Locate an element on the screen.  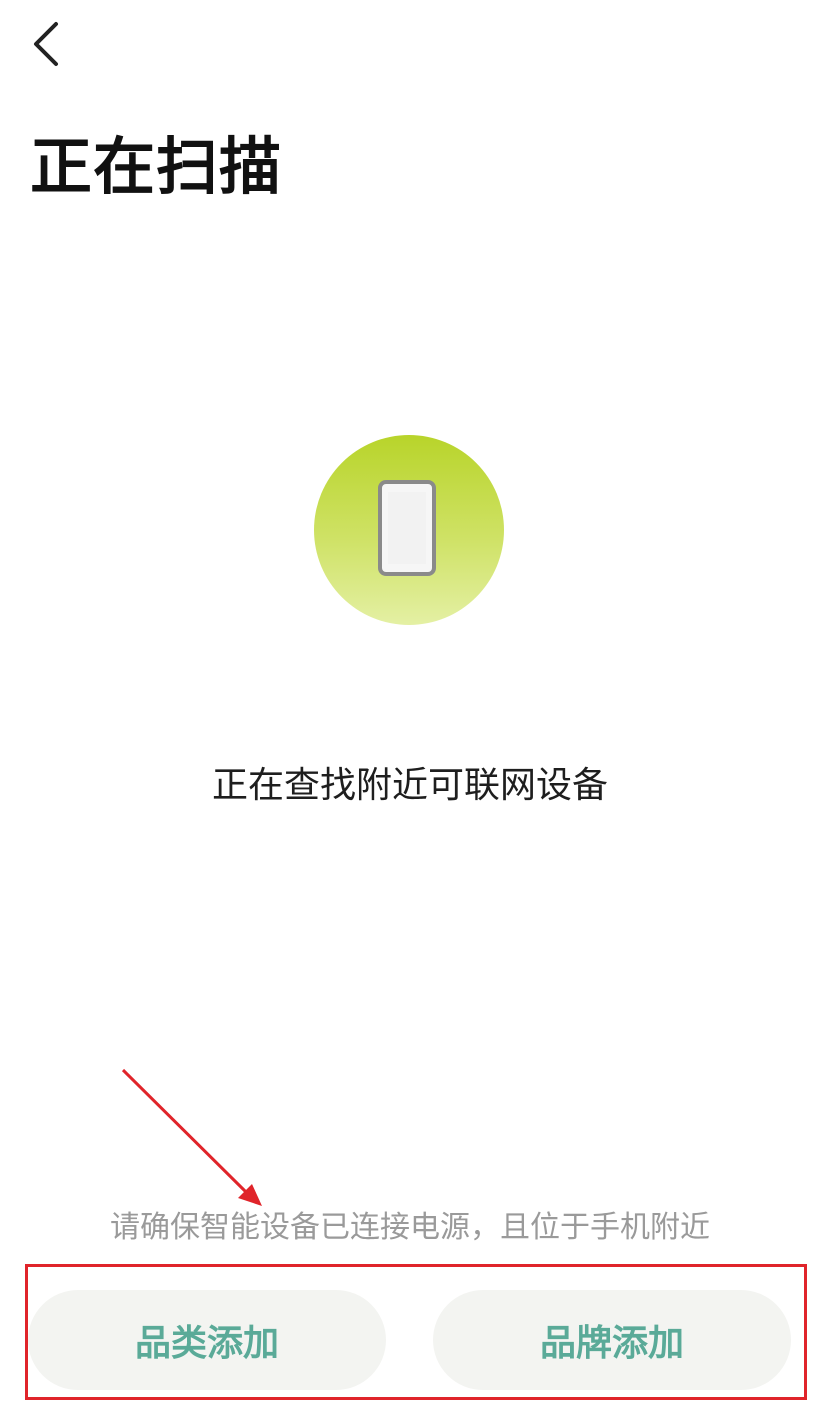
back-button is located at coordinates (44, 44).